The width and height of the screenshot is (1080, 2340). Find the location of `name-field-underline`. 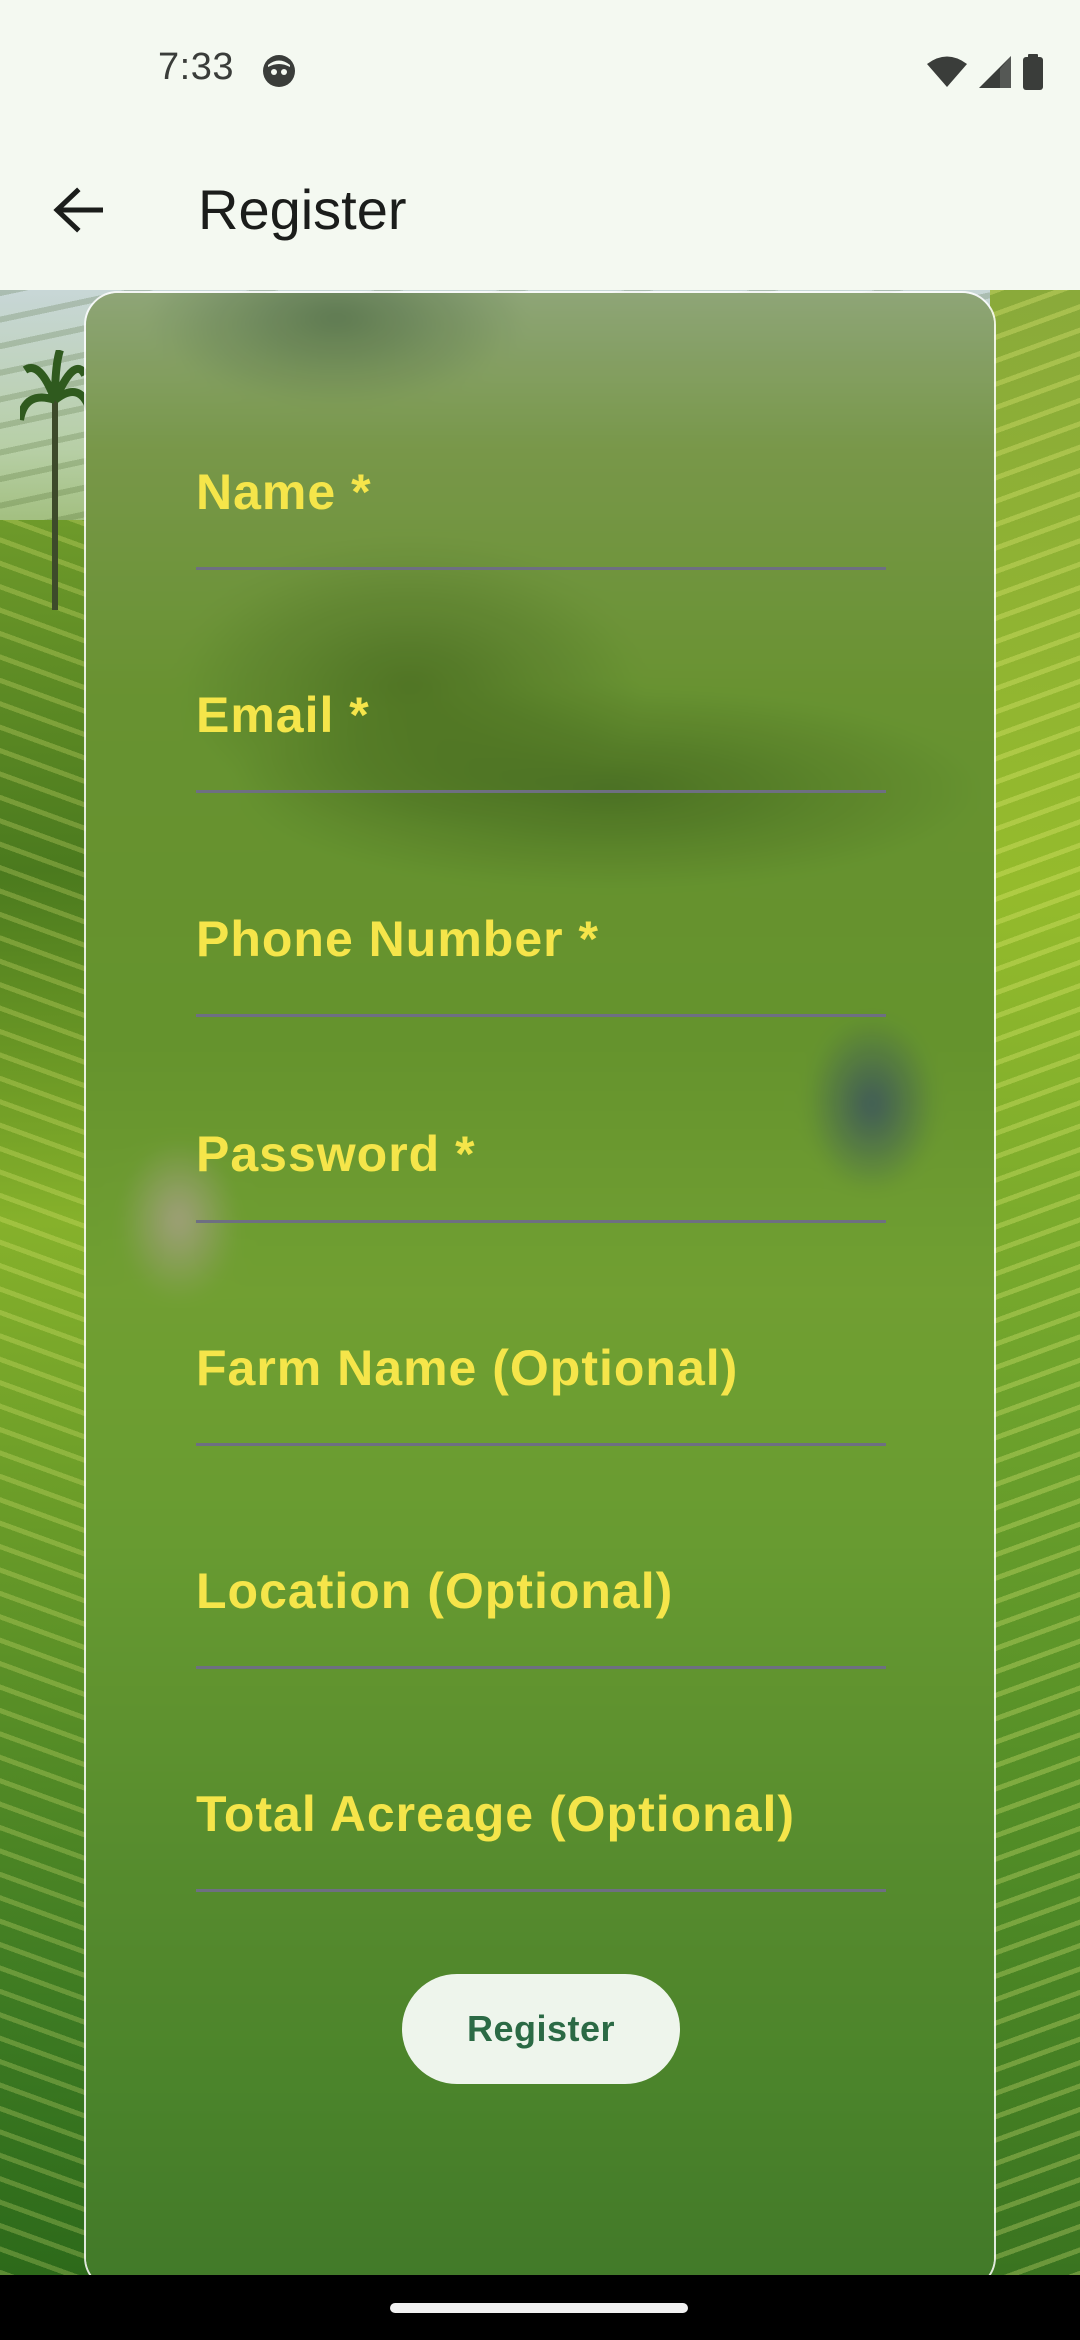

name-field-underline is located at coordinates (541, 568).